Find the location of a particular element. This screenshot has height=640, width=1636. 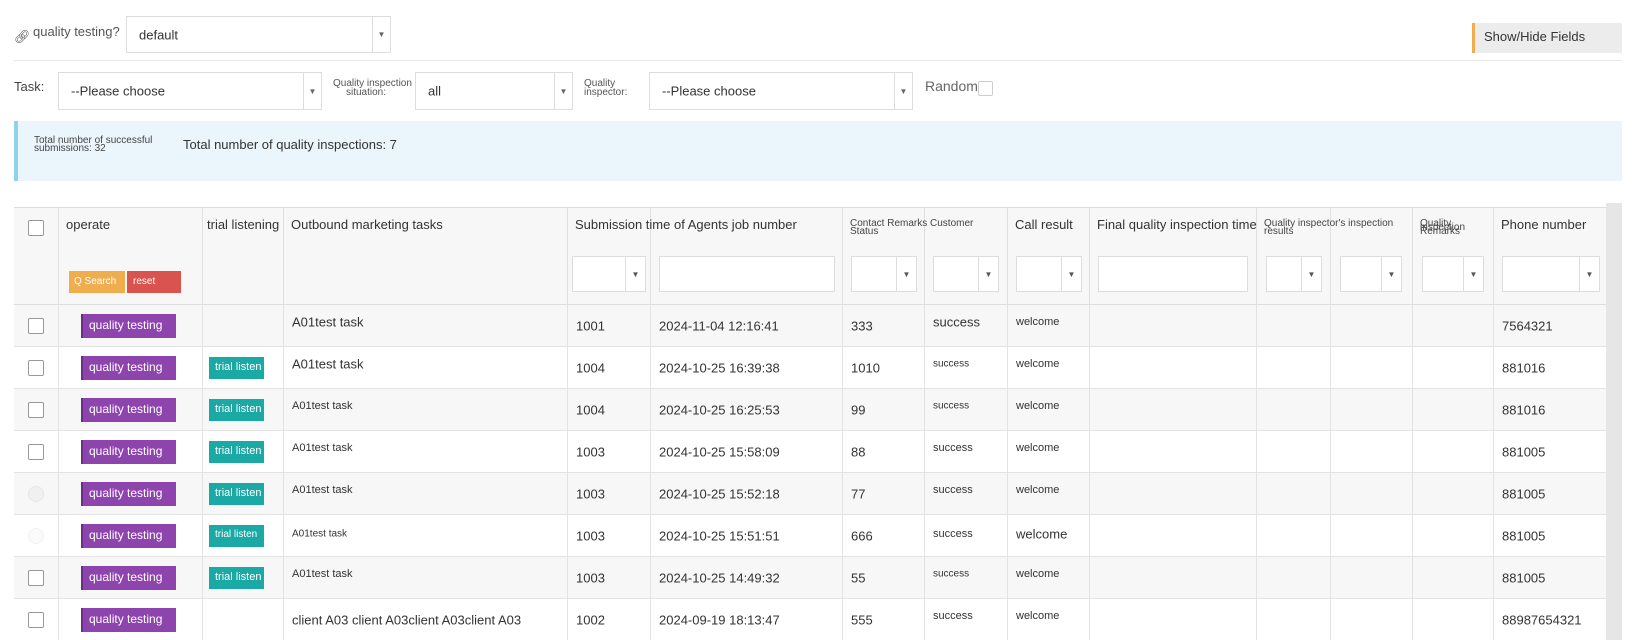

remarks-cell: 99 is located at coordinates (858, 410).